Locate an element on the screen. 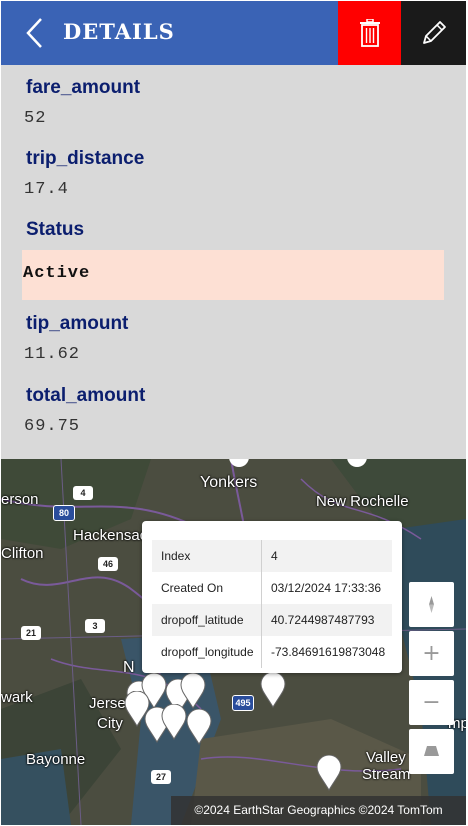 Image resolution: width=468 pixels, height=826 pixels. compass-icon is located at coordinates (431, 604).